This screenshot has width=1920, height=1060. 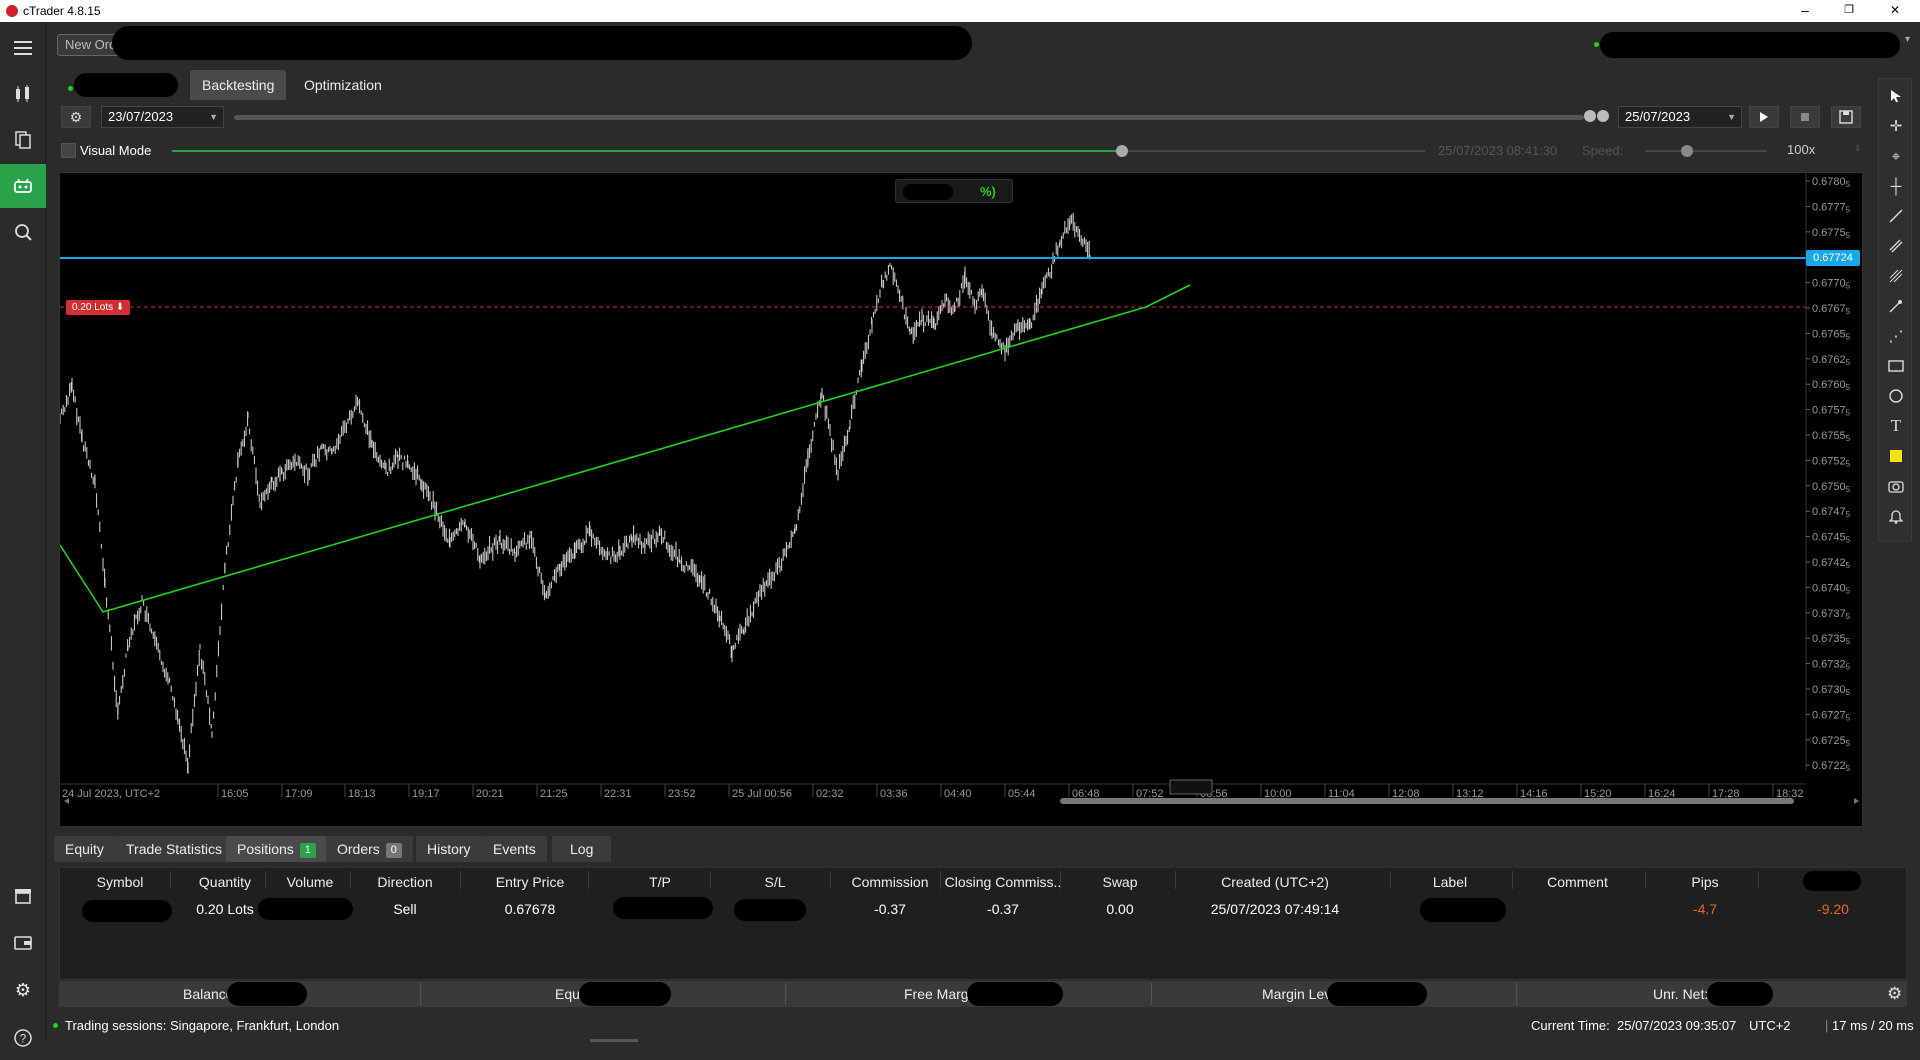 What do you see at coordinates (1896, 216) in the screenshot?
I see `trend-line-icon` at bounding box center [1896, 216].